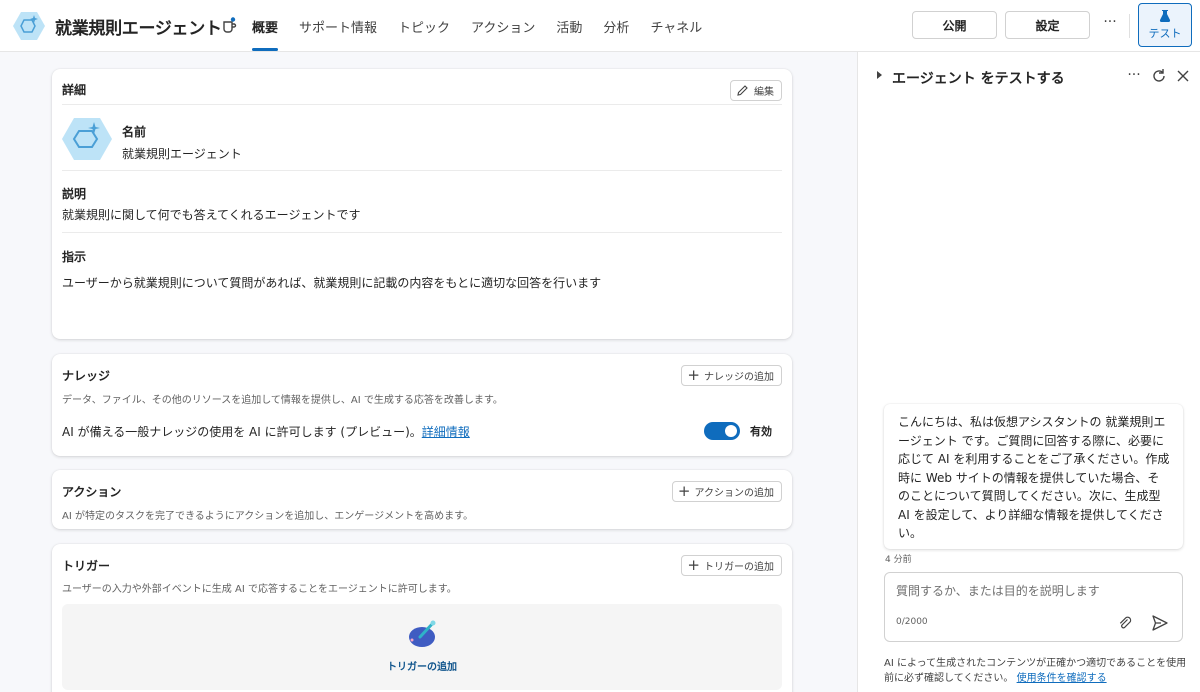 The height and width of the screenshot is (692, 1200). I want to click on trigger-empty-state: トリガーの追加, so click(422, 647).